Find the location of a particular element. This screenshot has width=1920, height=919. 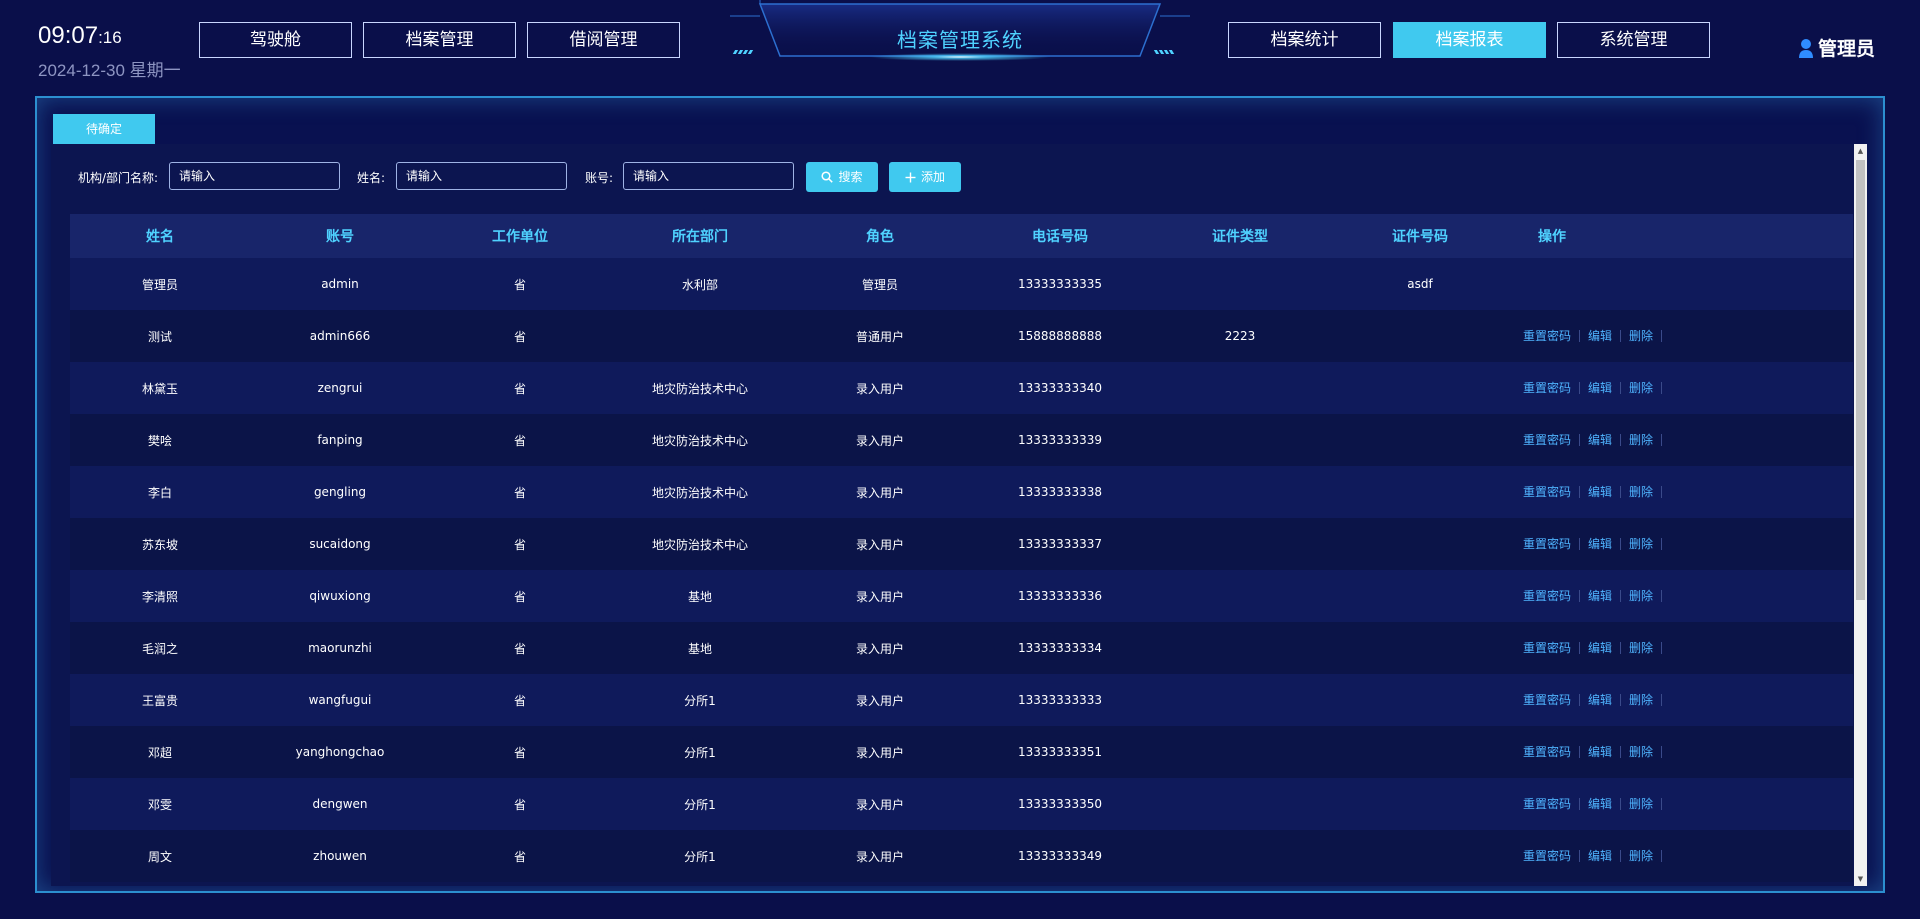

table-row: 毛润之 maorunzhi 省 基地 录入用户 13333333334 重置密码 编辑 删除 is located at coordinates (961, 648).